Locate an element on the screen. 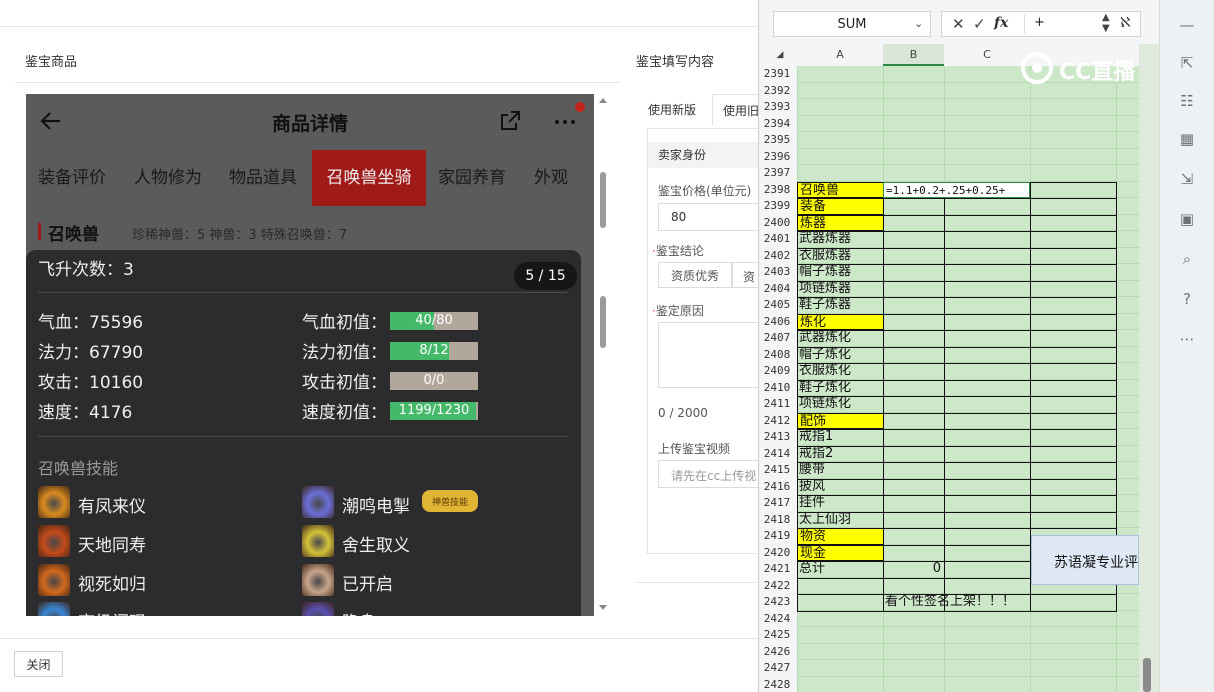  cell-b2423: 看个性签名上架！！！ is located at coordinates (949, 602).